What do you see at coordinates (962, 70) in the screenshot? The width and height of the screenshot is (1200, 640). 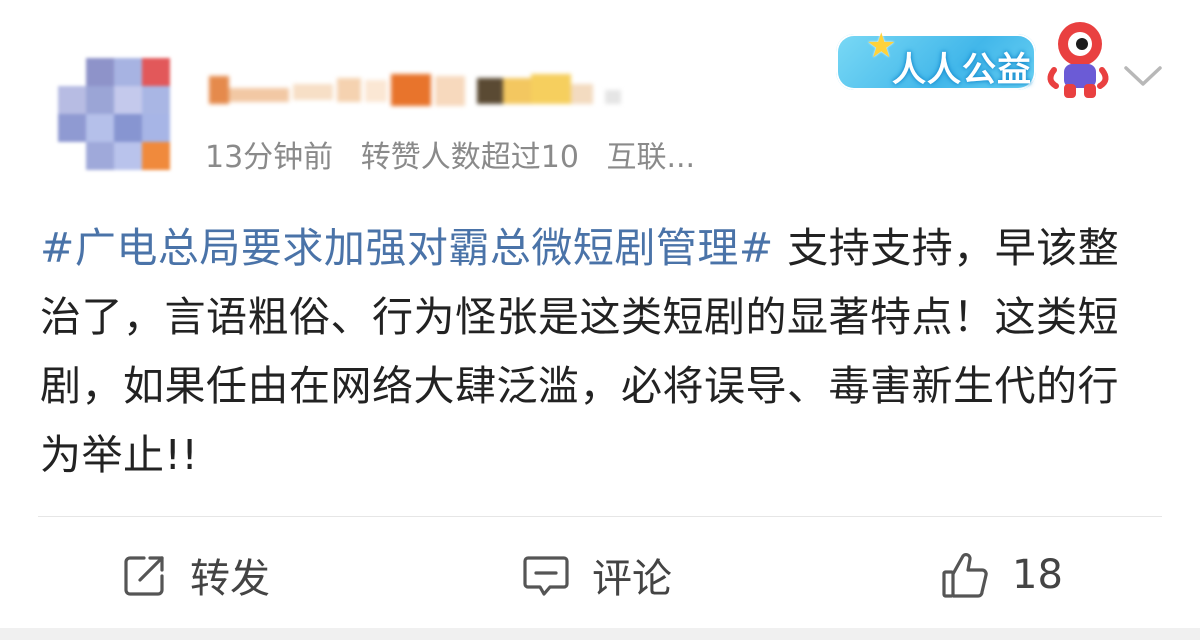 I see `badge-label: 人人公益` at bounding box center [962, 70].